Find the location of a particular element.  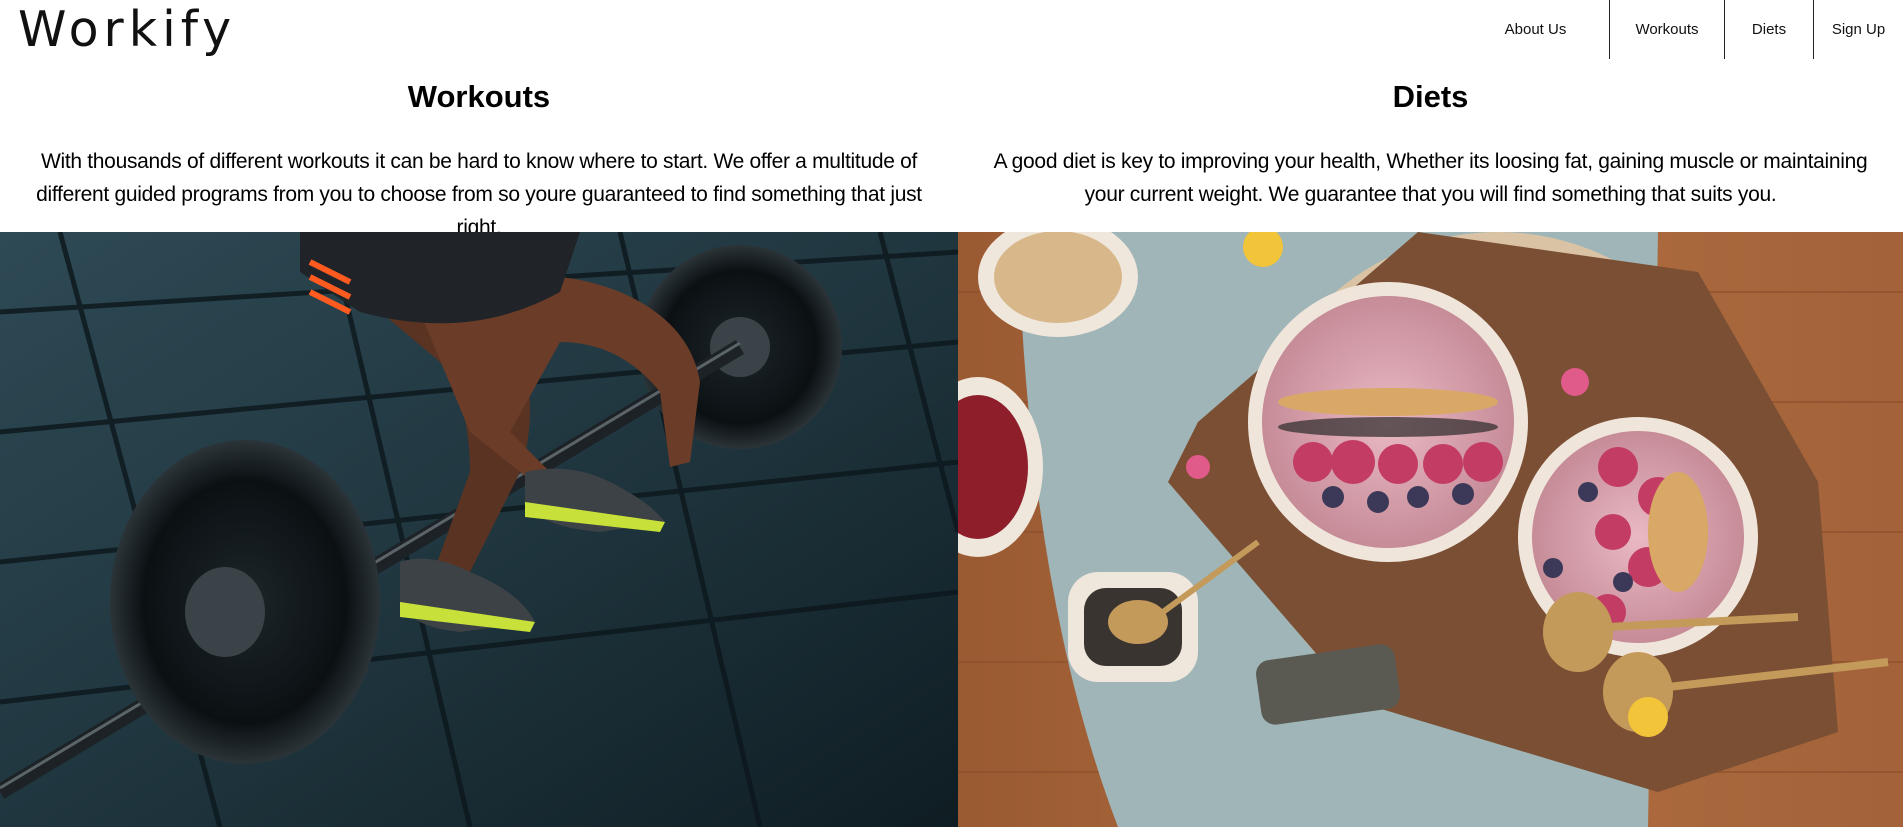

nav-workouts: Workouts is located at coordinates (1666, 29).